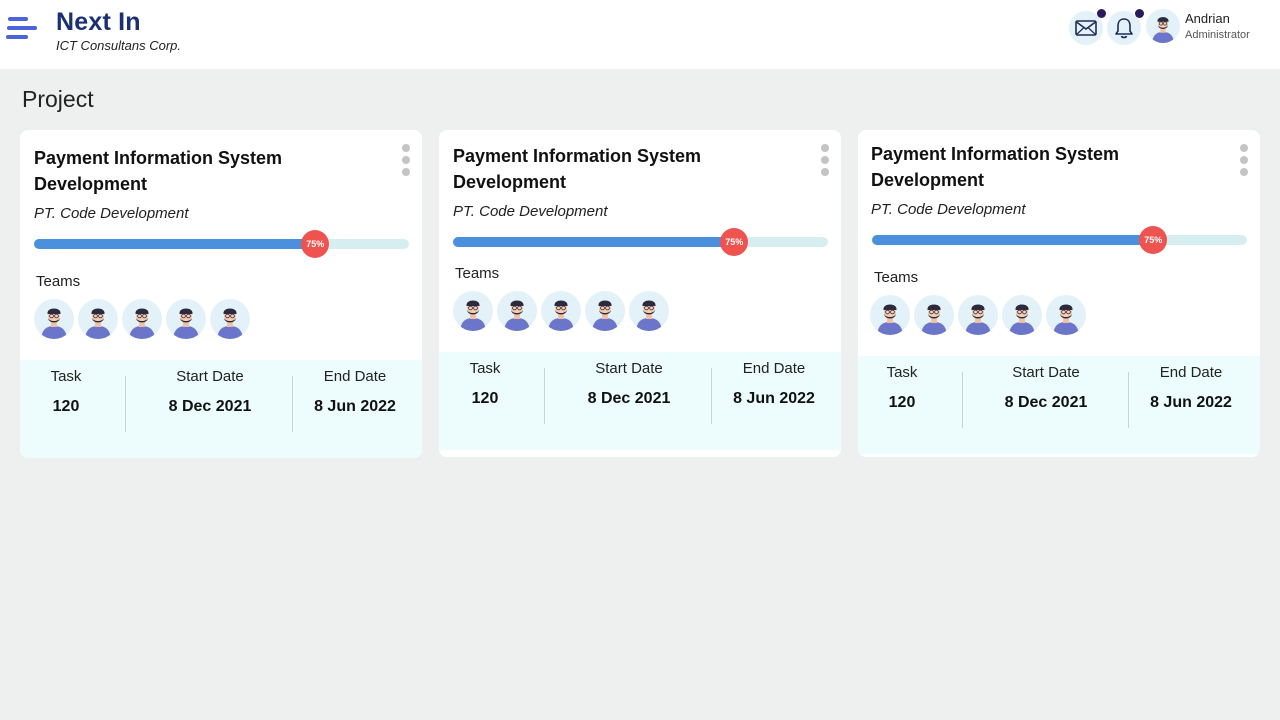  What do you see at coordinates (1207, 18) in the screenshot?
I see `user-name: Andrian` at bounding box center [1207, 18].